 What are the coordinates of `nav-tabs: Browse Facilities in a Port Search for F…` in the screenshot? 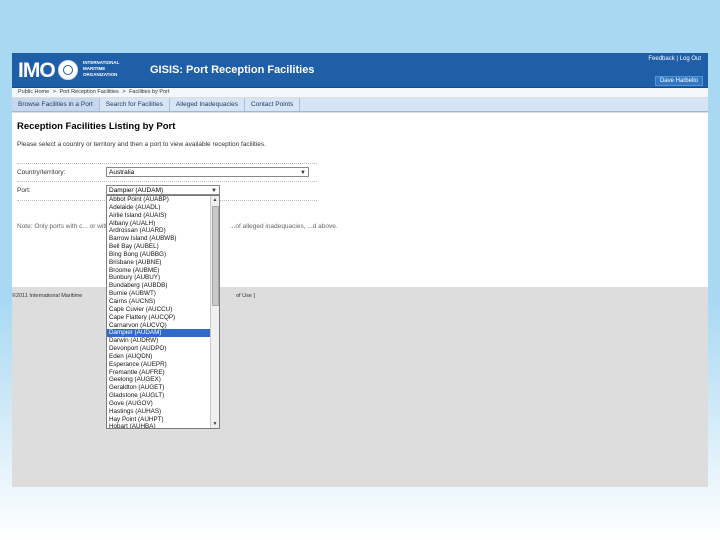 It's located at (360, 105).